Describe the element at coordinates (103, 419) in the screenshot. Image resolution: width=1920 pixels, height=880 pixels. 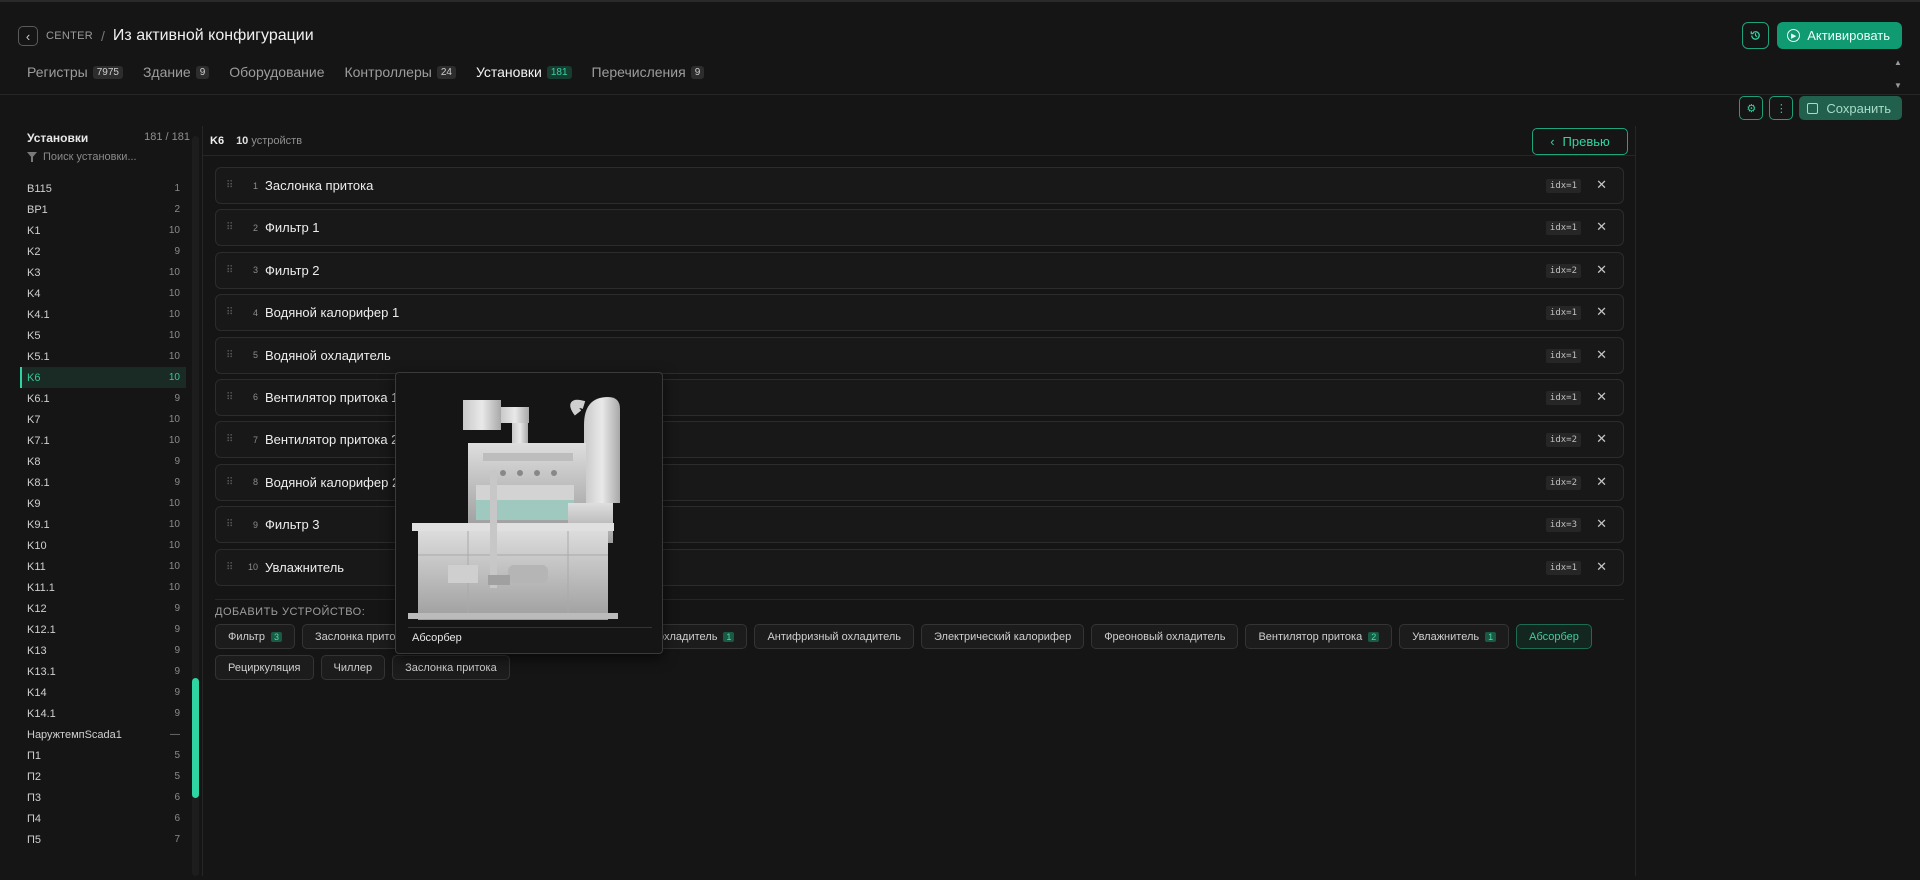
I see `sidebar-item: K7 10` at that location.